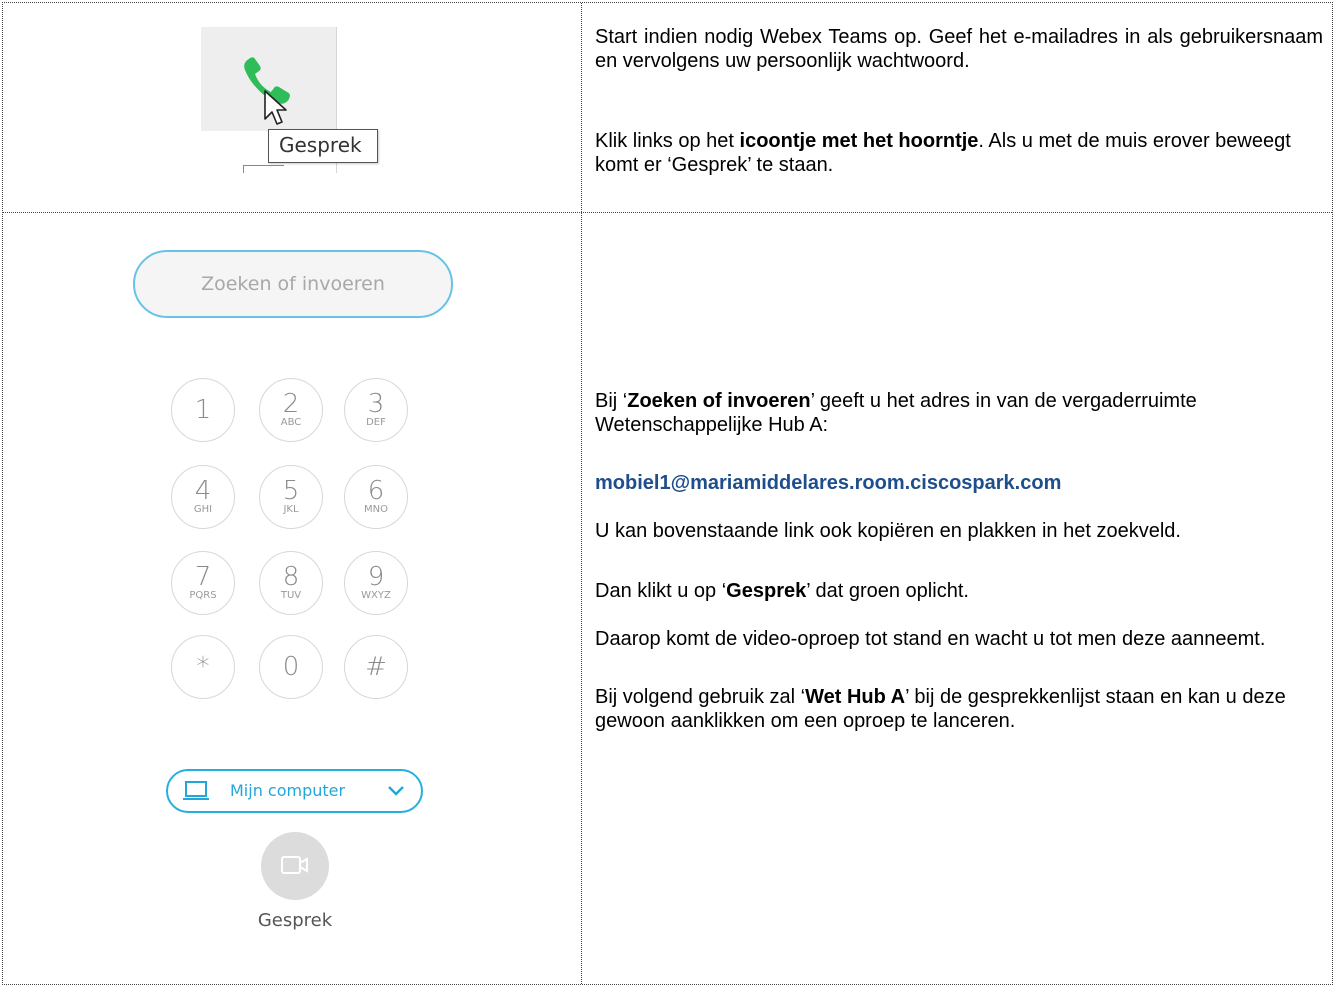 This screenshot has width=1337, height=989. I want to click on dial-key-digit: 7, so click(203, 577).